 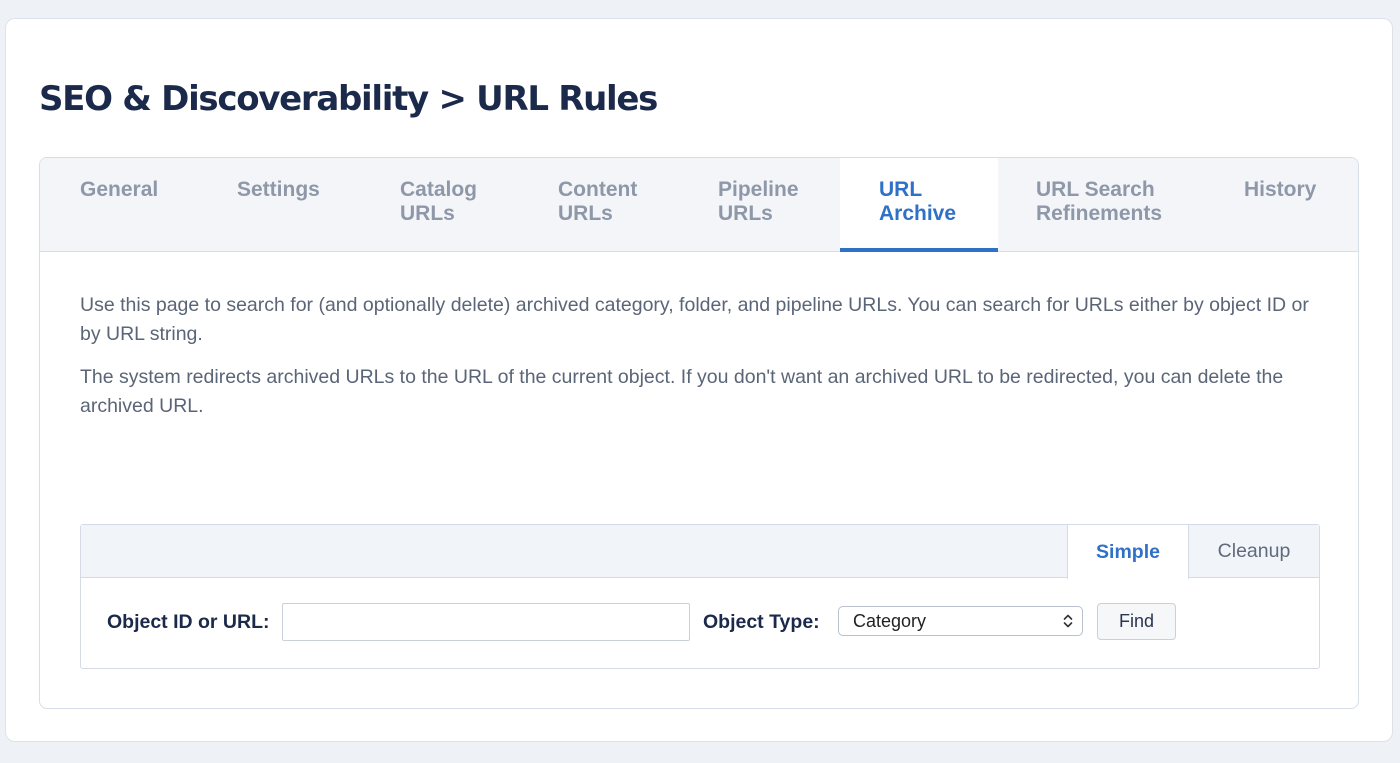 I want to click on chevron-up-down-icon, so click(x=1068, y=621).